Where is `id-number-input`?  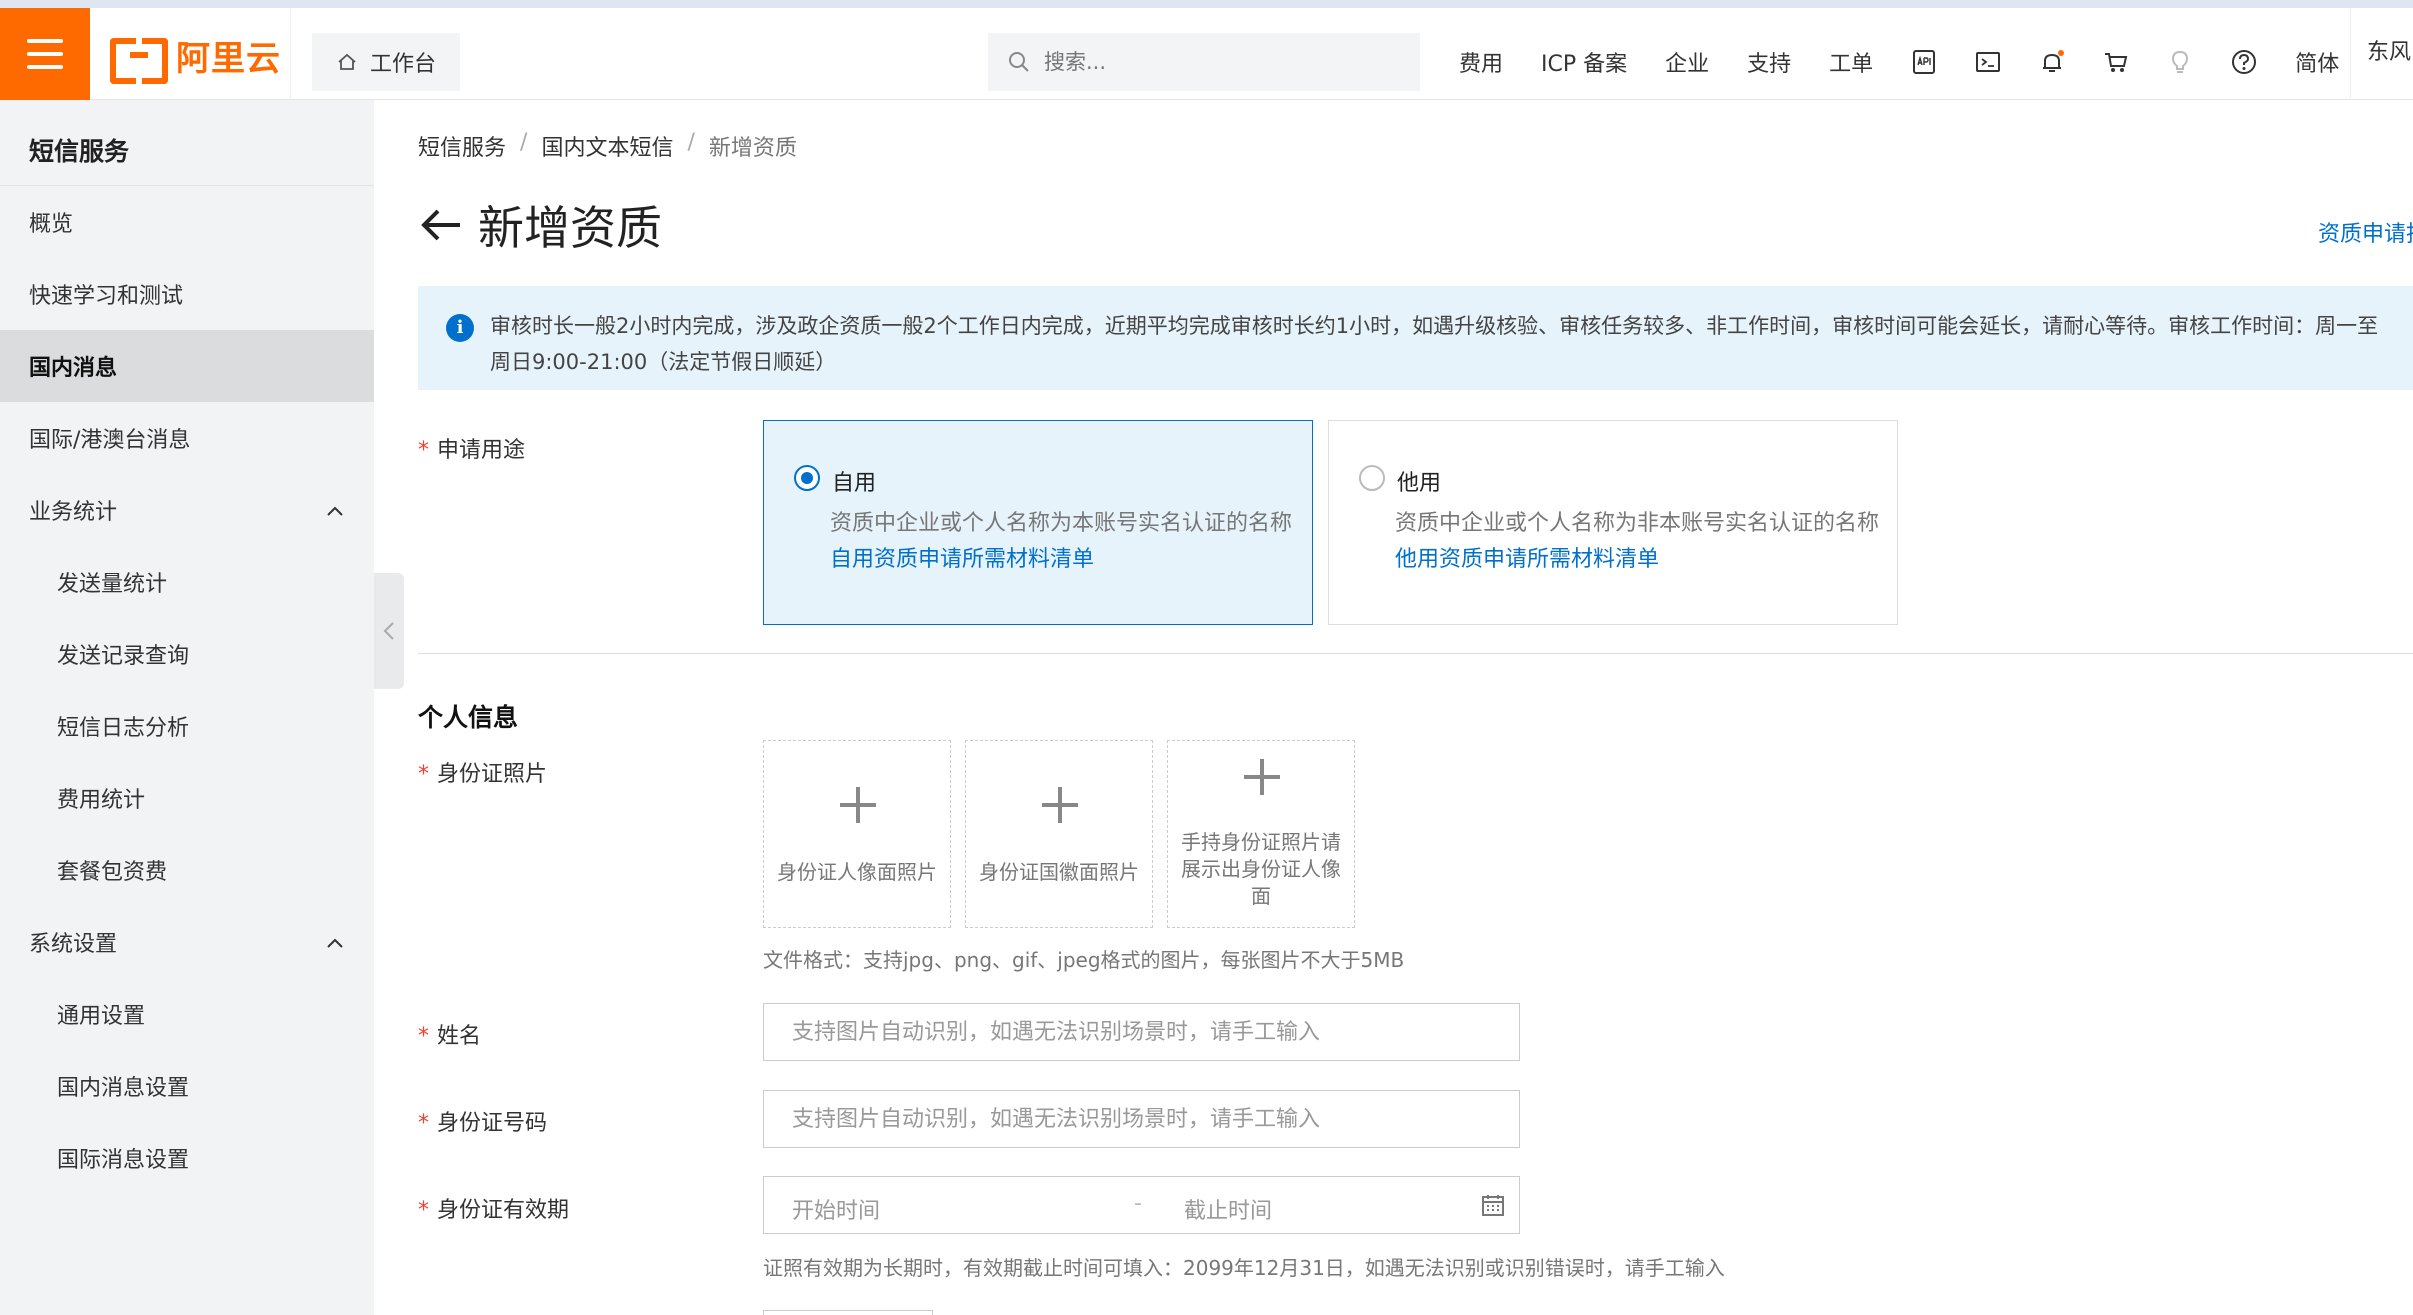
id-number-input is located at coordinates (1155, 1119).